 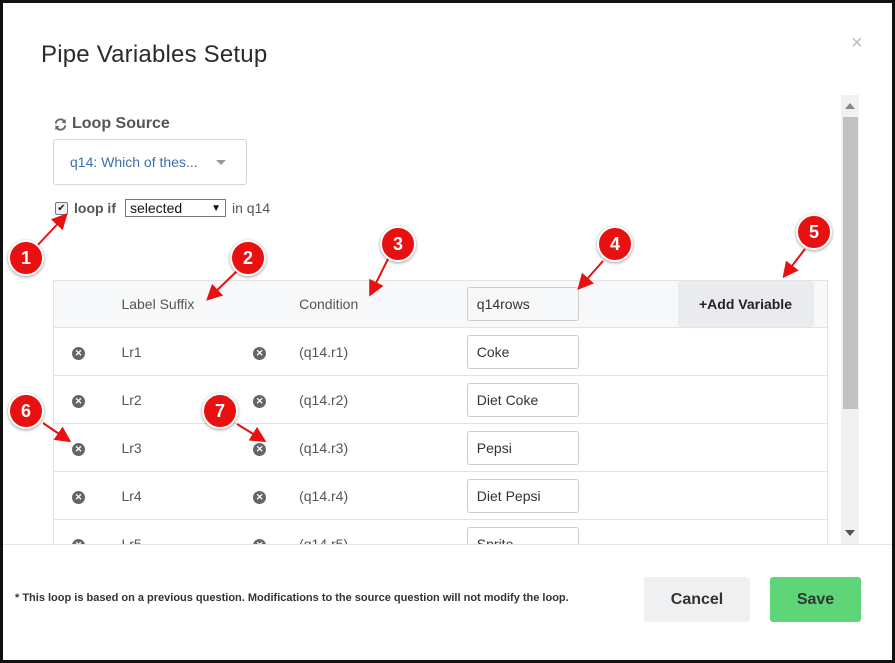 What do you see at coordinates (178, 495) in the screenshot?
I see `row-label: Lr4` at bounding box center [178, 495].